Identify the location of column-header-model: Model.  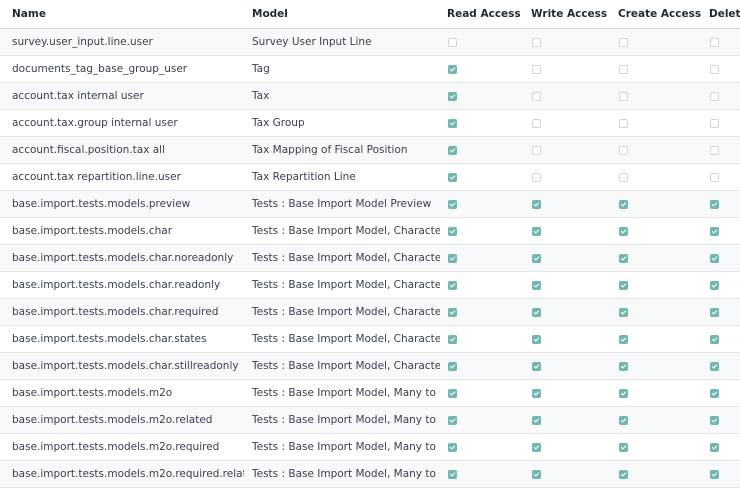
(346, 14).